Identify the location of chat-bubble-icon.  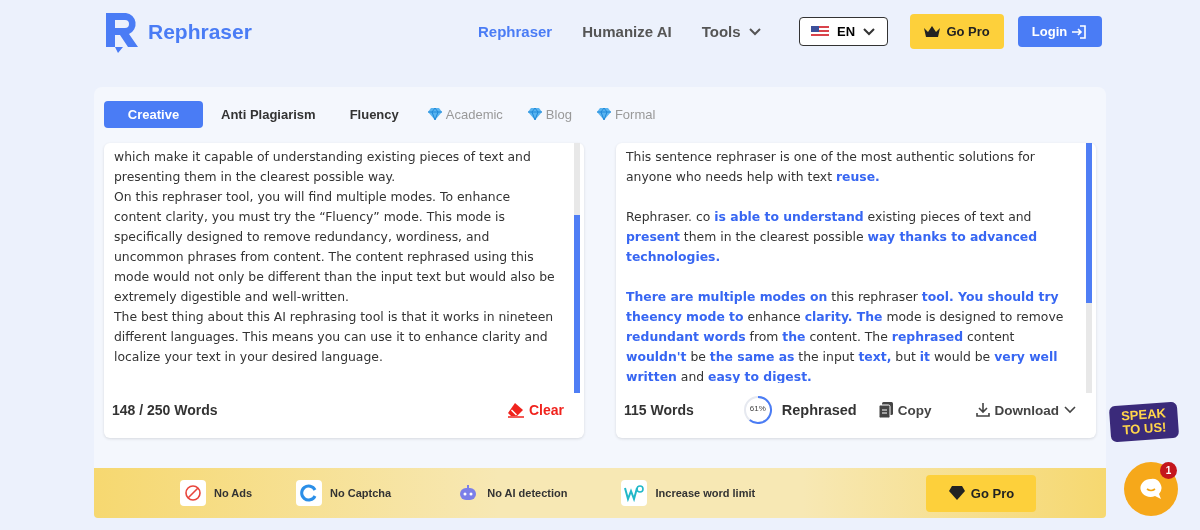
(1151, 489).